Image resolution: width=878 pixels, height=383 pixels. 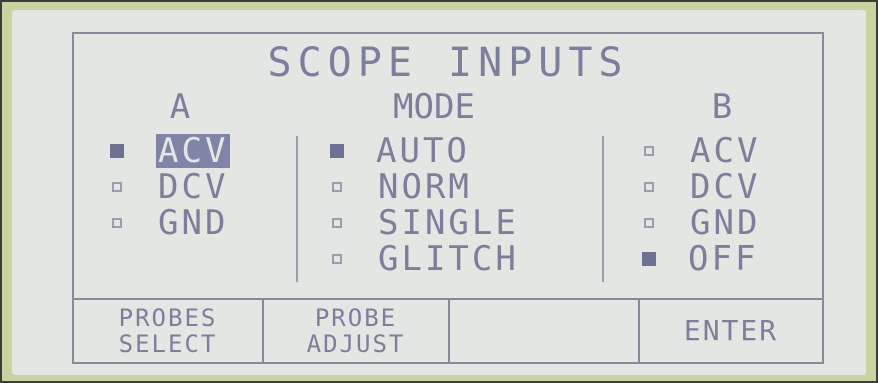 What do you see at coordinates (297, 209) in the screenshot?
I see `column-divider-left` at bounding box center [297, 209].